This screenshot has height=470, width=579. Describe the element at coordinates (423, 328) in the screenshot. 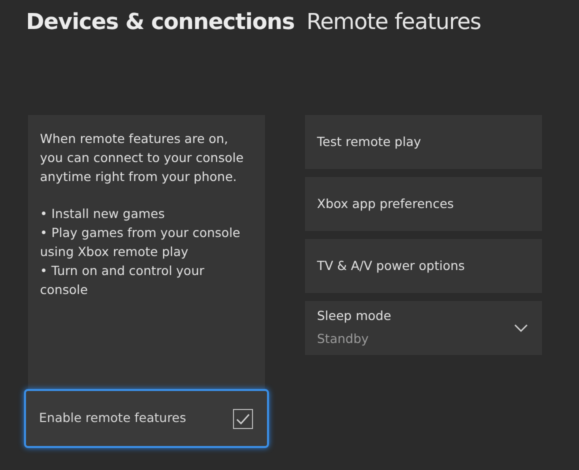

I see `sleep-mode-dropdown: Sleep mode Standby` at that location.